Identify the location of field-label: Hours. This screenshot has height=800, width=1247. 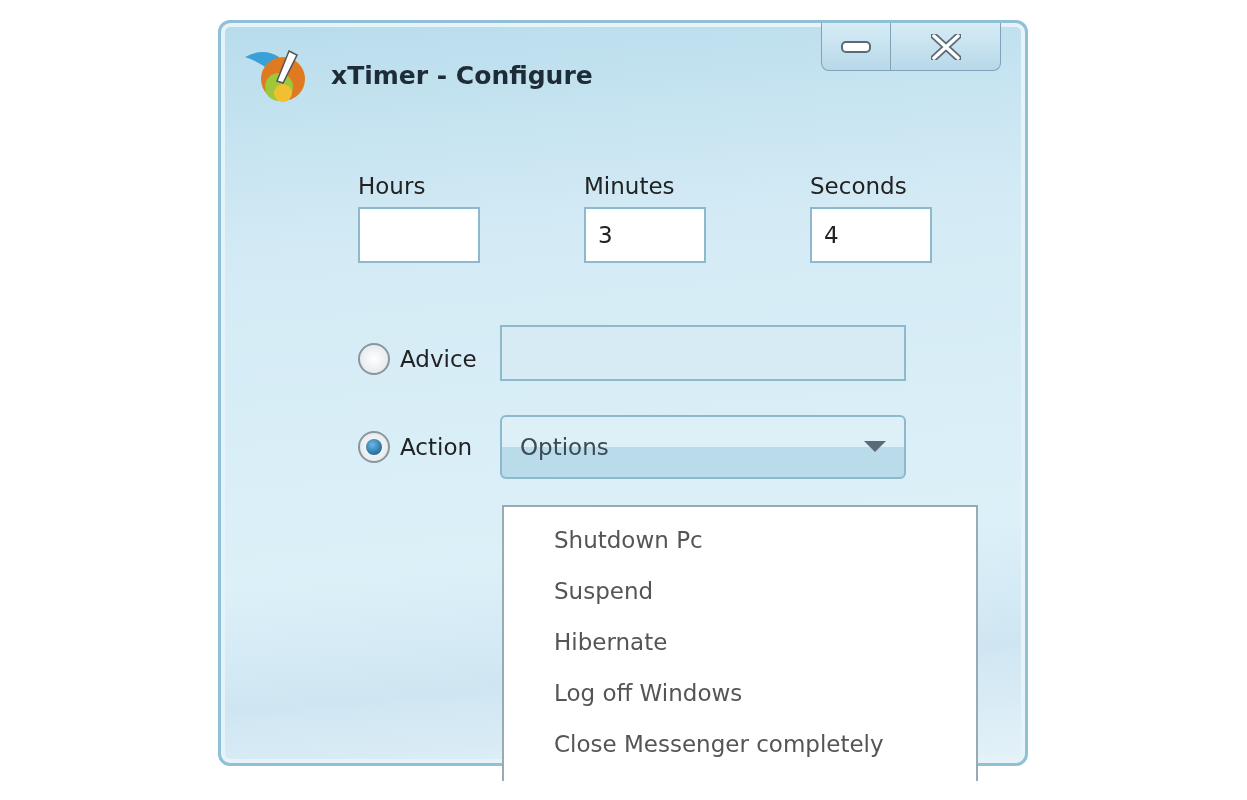
(392, 186).